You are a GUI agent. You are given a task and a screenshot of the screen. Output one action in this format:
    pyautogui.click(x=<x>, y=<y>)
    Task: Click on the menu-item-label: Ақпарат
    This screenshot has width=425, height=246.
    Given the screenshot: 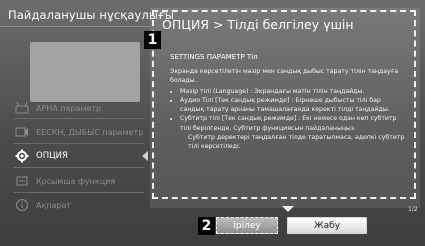 What is the action you would take?
    pyautogui.click(x=54, y=205)
    